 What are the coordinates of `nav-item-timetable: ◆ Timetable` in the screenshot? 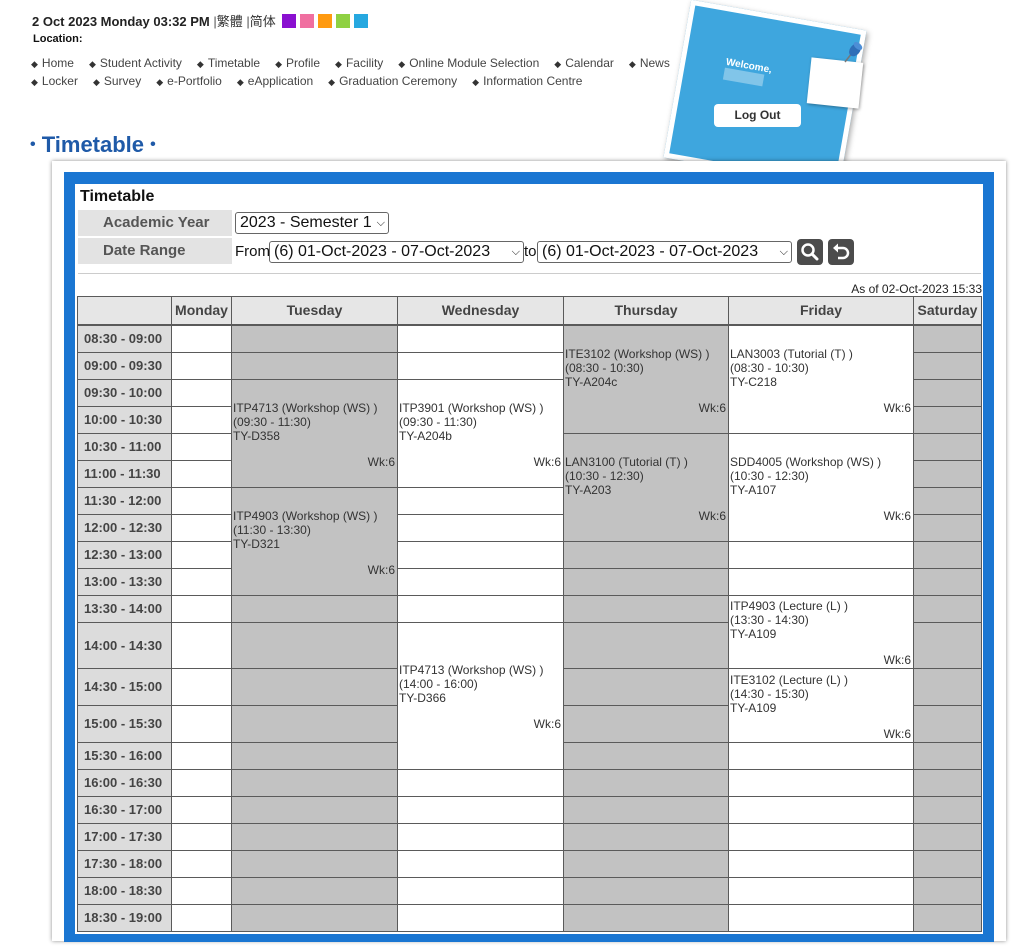 It's located at (228, 63).